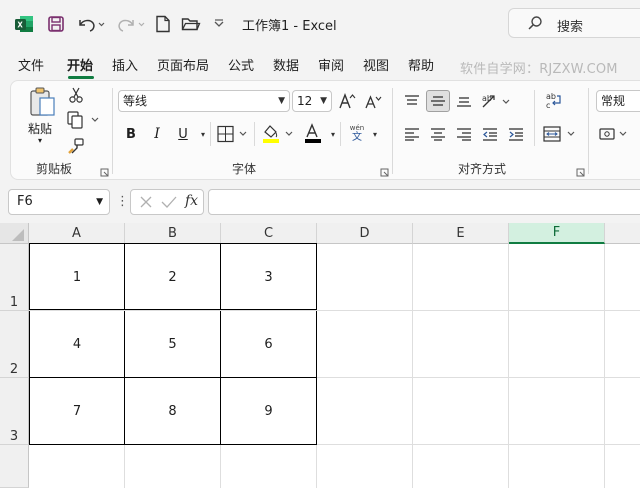 This screenshot has width=640, height=488. I want to click on cell-c1: 3, so click(269, 276).